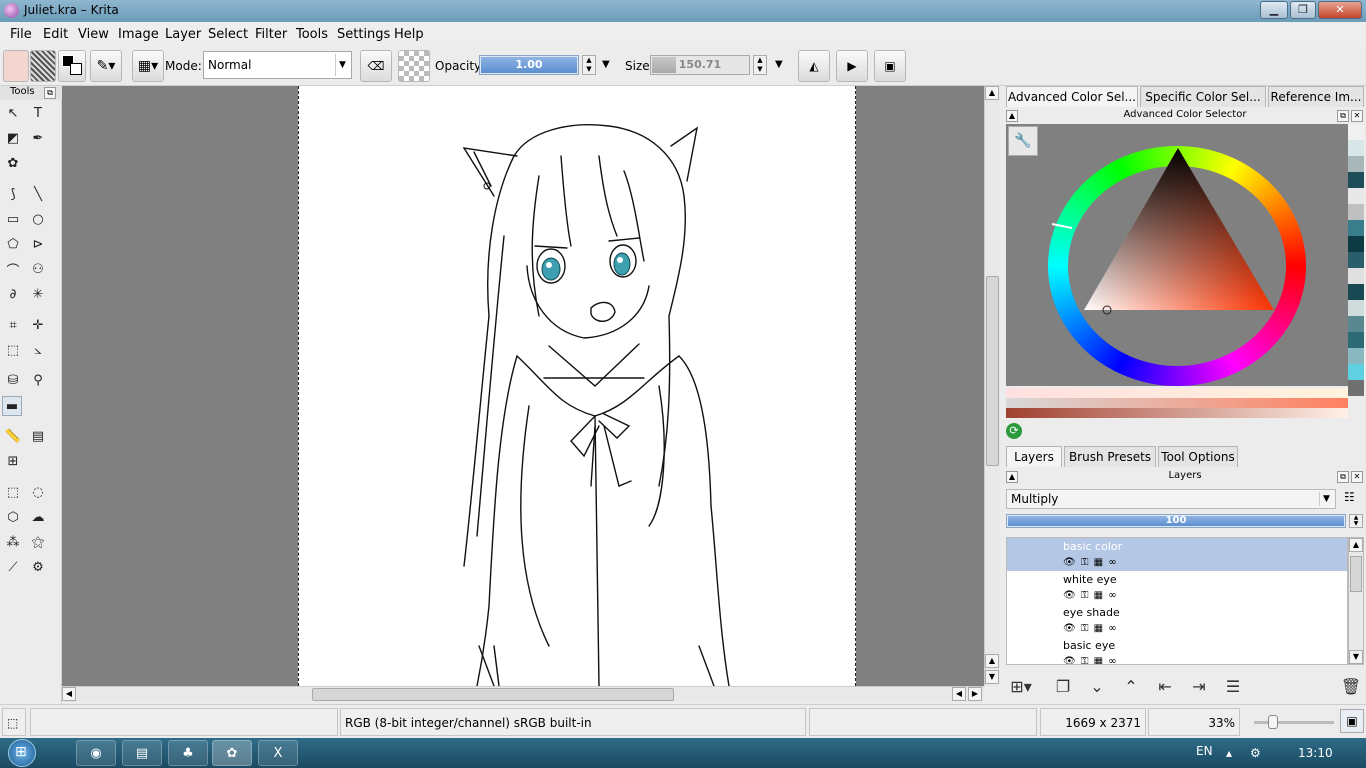 The width and height of the screenshot is (1366, 768). Describe the element at coordinates (1199, 687) in the screenshot. I see `indent-right-button: ⇥` at that location.